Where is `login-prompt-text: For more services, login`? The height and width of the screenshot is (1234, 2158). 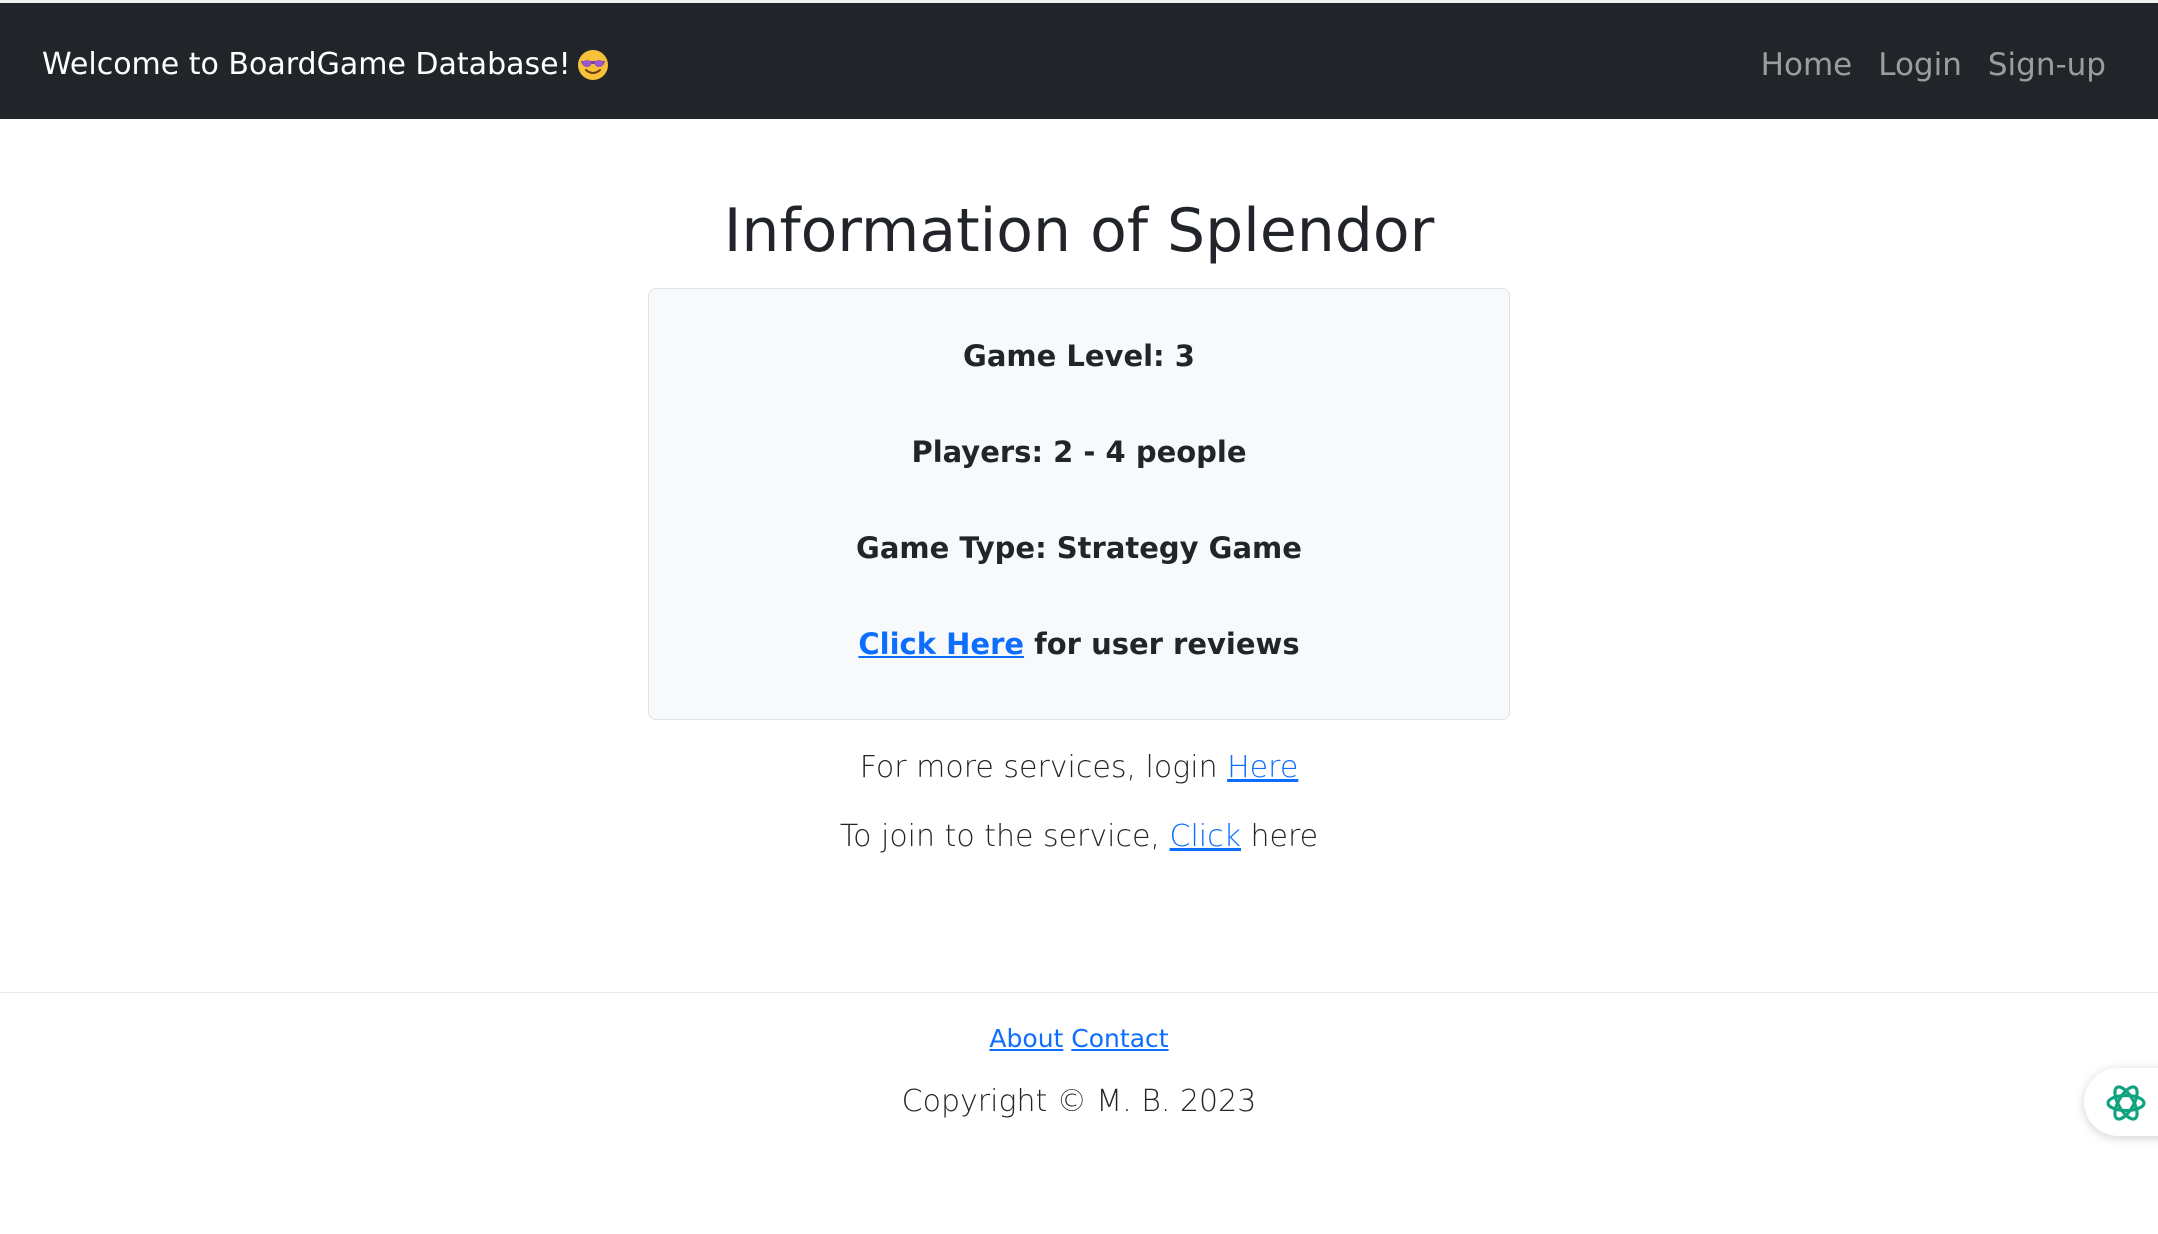 login-prompt-text: For more services, login is located at coordinates (1043, 767).